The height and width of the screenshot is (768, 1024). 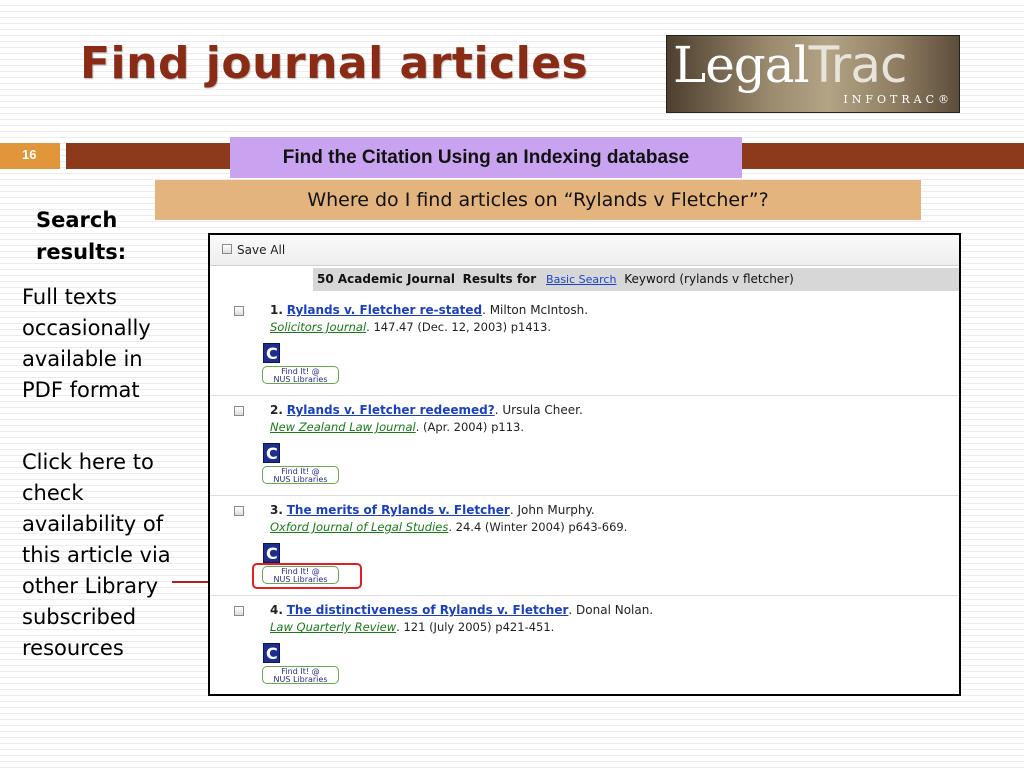 What do you see at coordinates (307, 576) in the screenshot?
I see `find-it-highlight-box` at bounding box center [307, 576].